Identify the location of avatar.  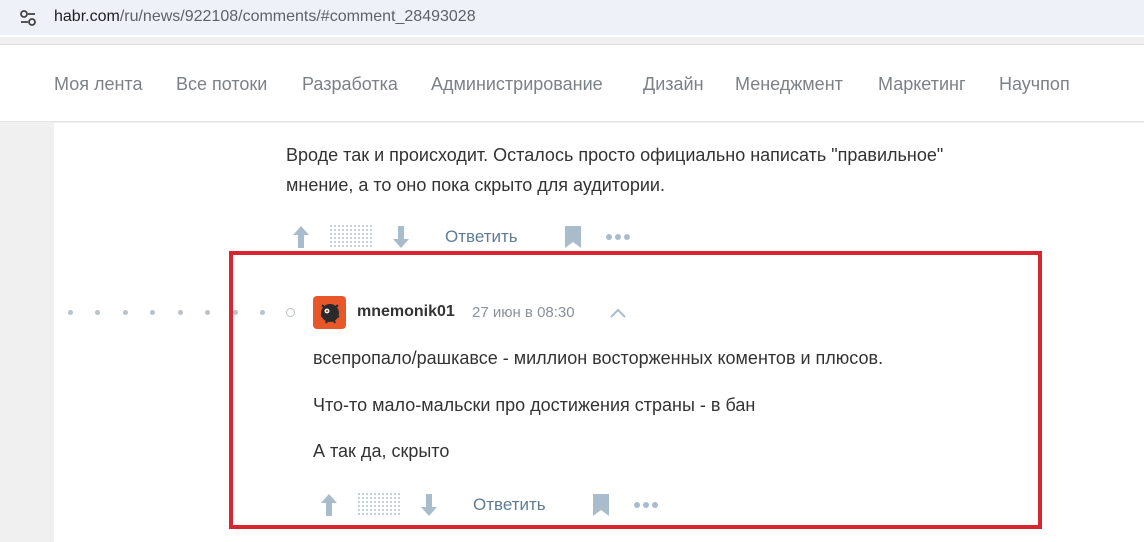
(329, 312).